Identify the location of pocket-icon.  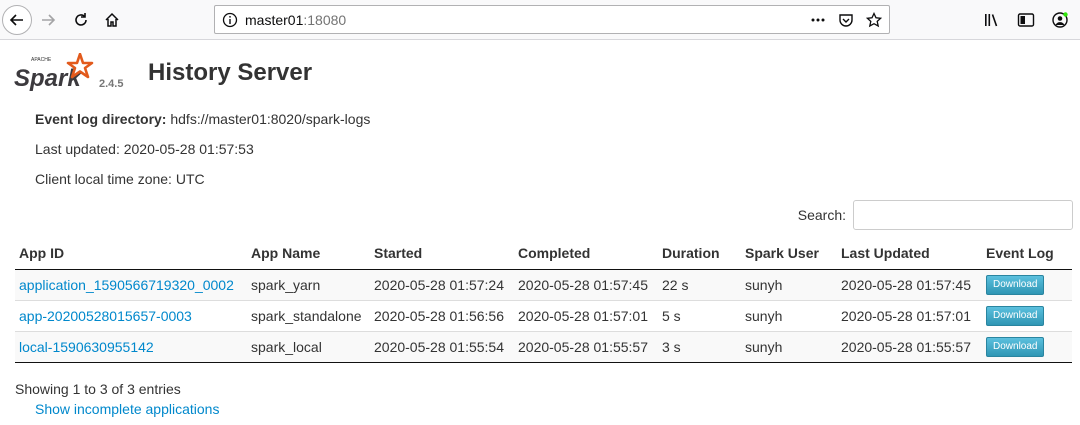
(846, 20).